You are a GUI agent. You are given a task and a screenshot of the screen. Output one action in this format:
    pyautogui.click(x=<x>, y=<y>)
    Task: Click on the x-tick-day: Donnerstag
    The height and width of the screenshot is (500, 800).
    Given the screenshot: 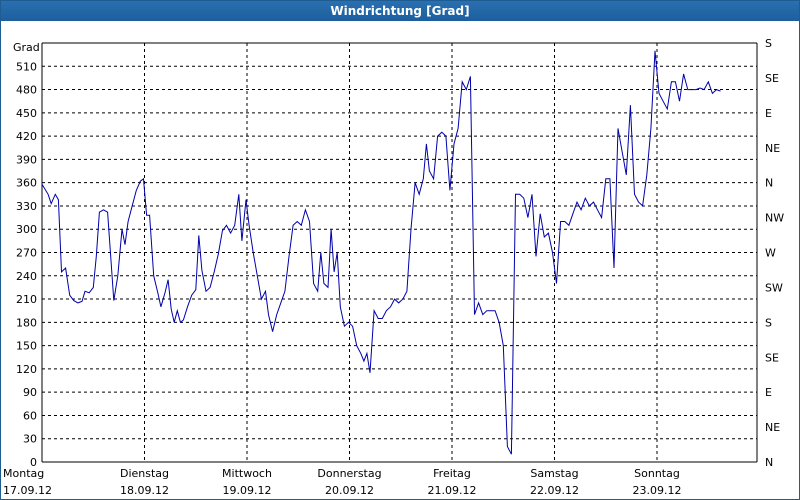 What is the action you would take?
    pyautogui.click(x=349, y=473)
    